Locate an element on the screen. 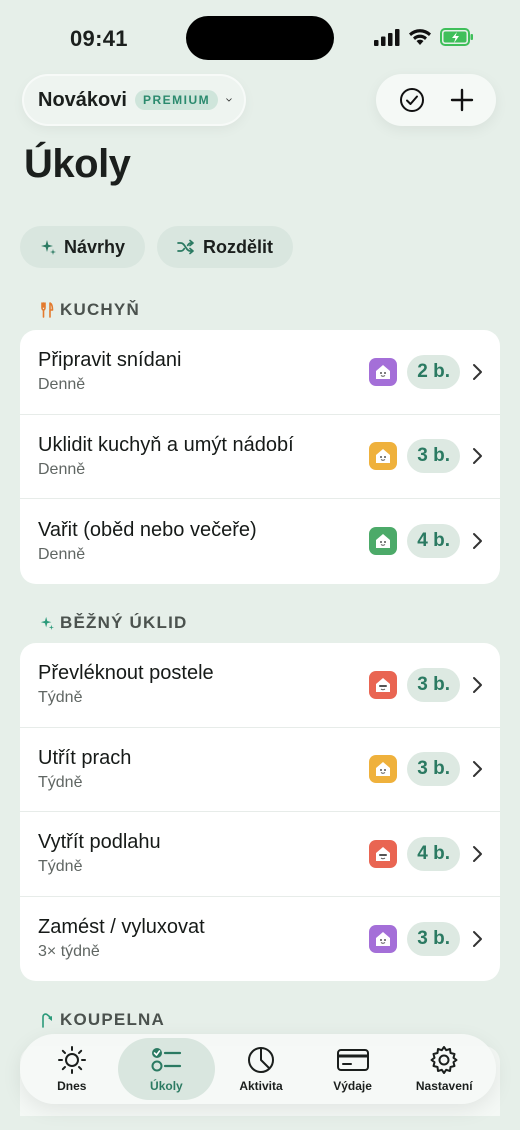  task-text: Vařit (oběd nebo večeře) Denně is located at coordinates (203, 541).